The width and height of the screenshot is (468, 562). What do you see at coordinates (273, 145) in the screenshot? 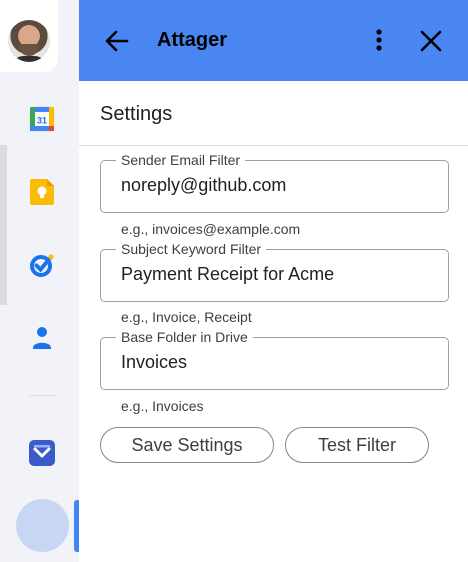
I see `divider` at bounding box center [273, 145].